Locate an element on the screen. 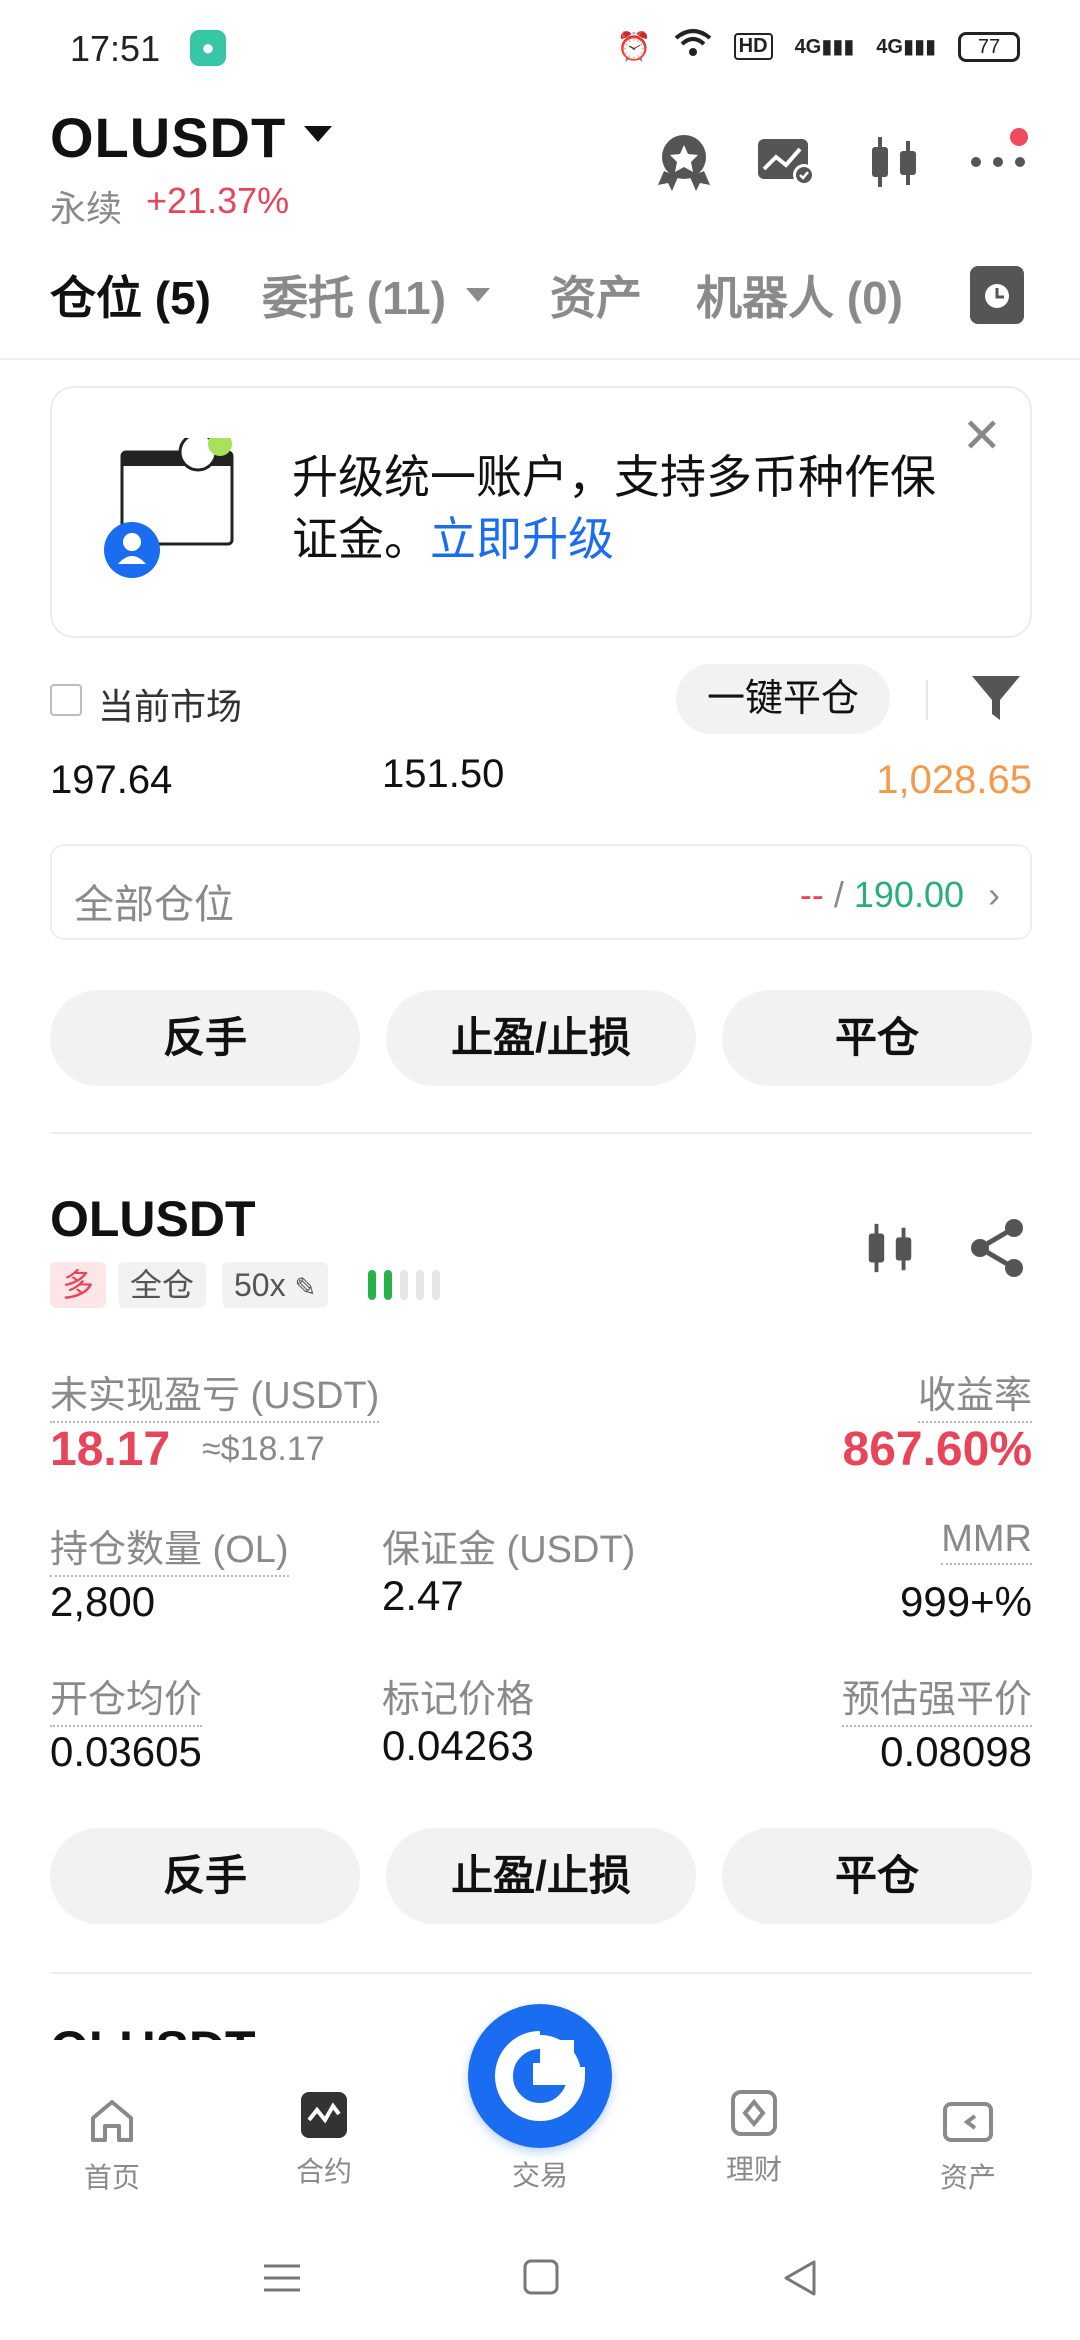 This screenshot has height=2340, width=1080. status-time: 17:51 is located at coordinates (115, 48).